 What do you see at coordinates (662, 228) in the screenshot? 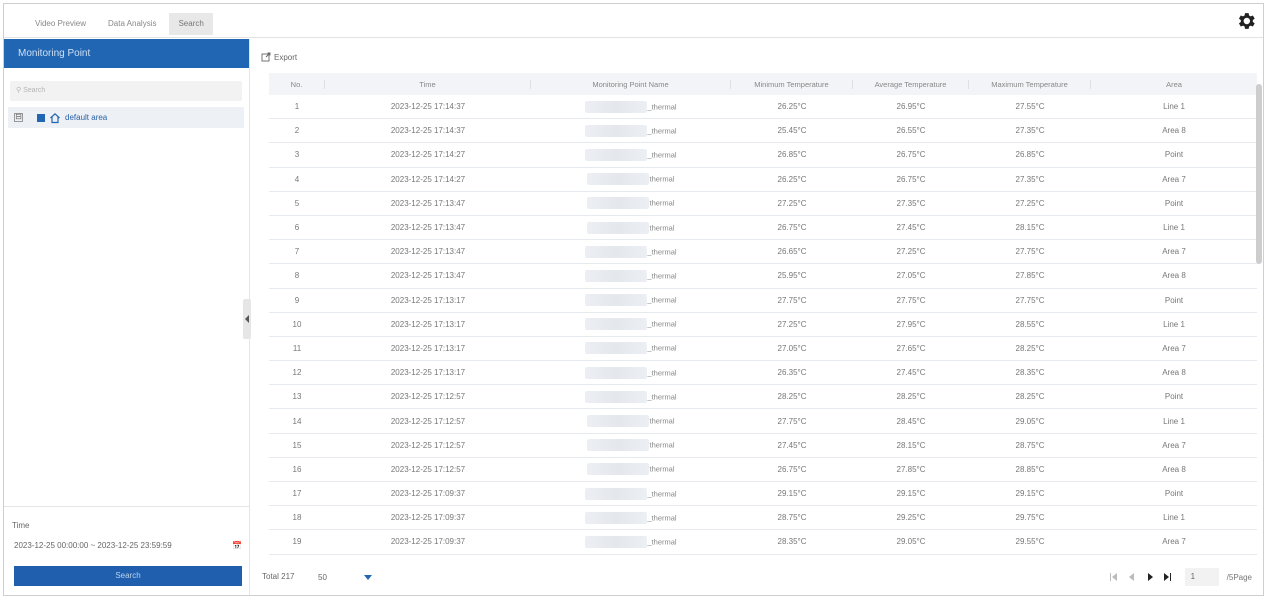
I see `point-name-suffix: thermal` at bounding box center [662, 228].